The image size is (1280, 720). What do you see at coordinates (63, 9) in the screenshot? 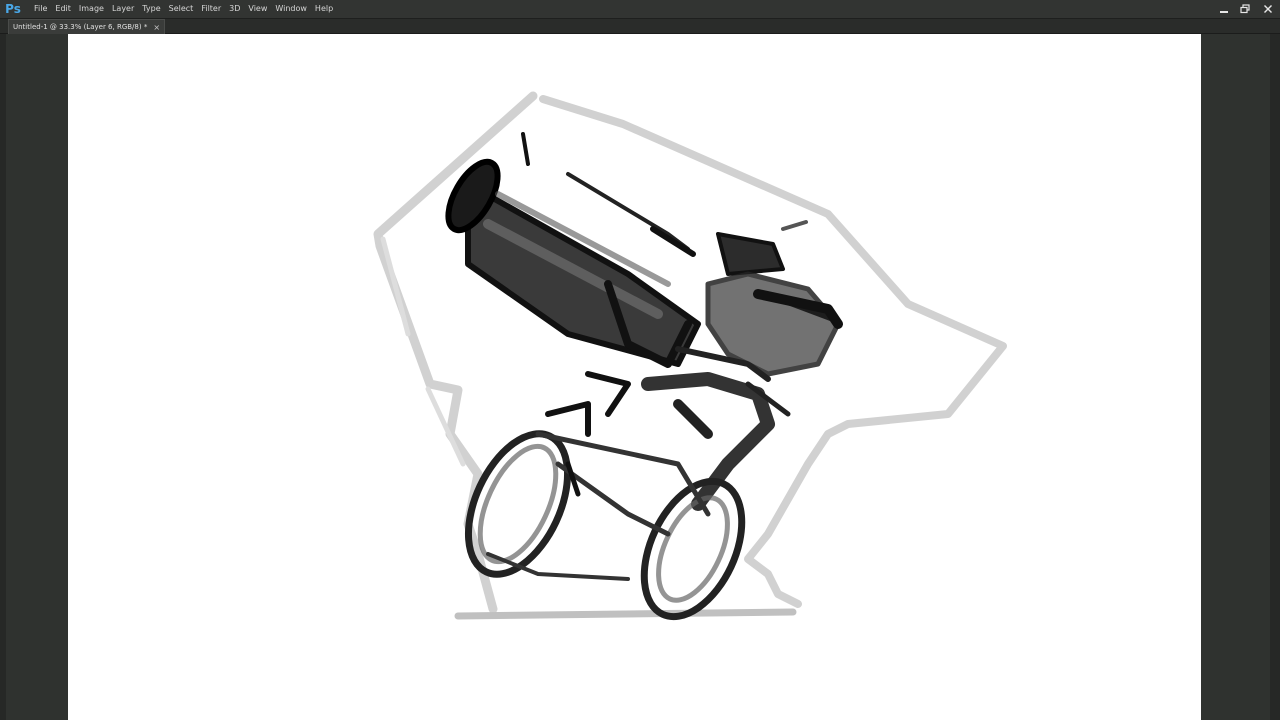
I see `menu-edit: Edit` at bounding box center [63, 9].